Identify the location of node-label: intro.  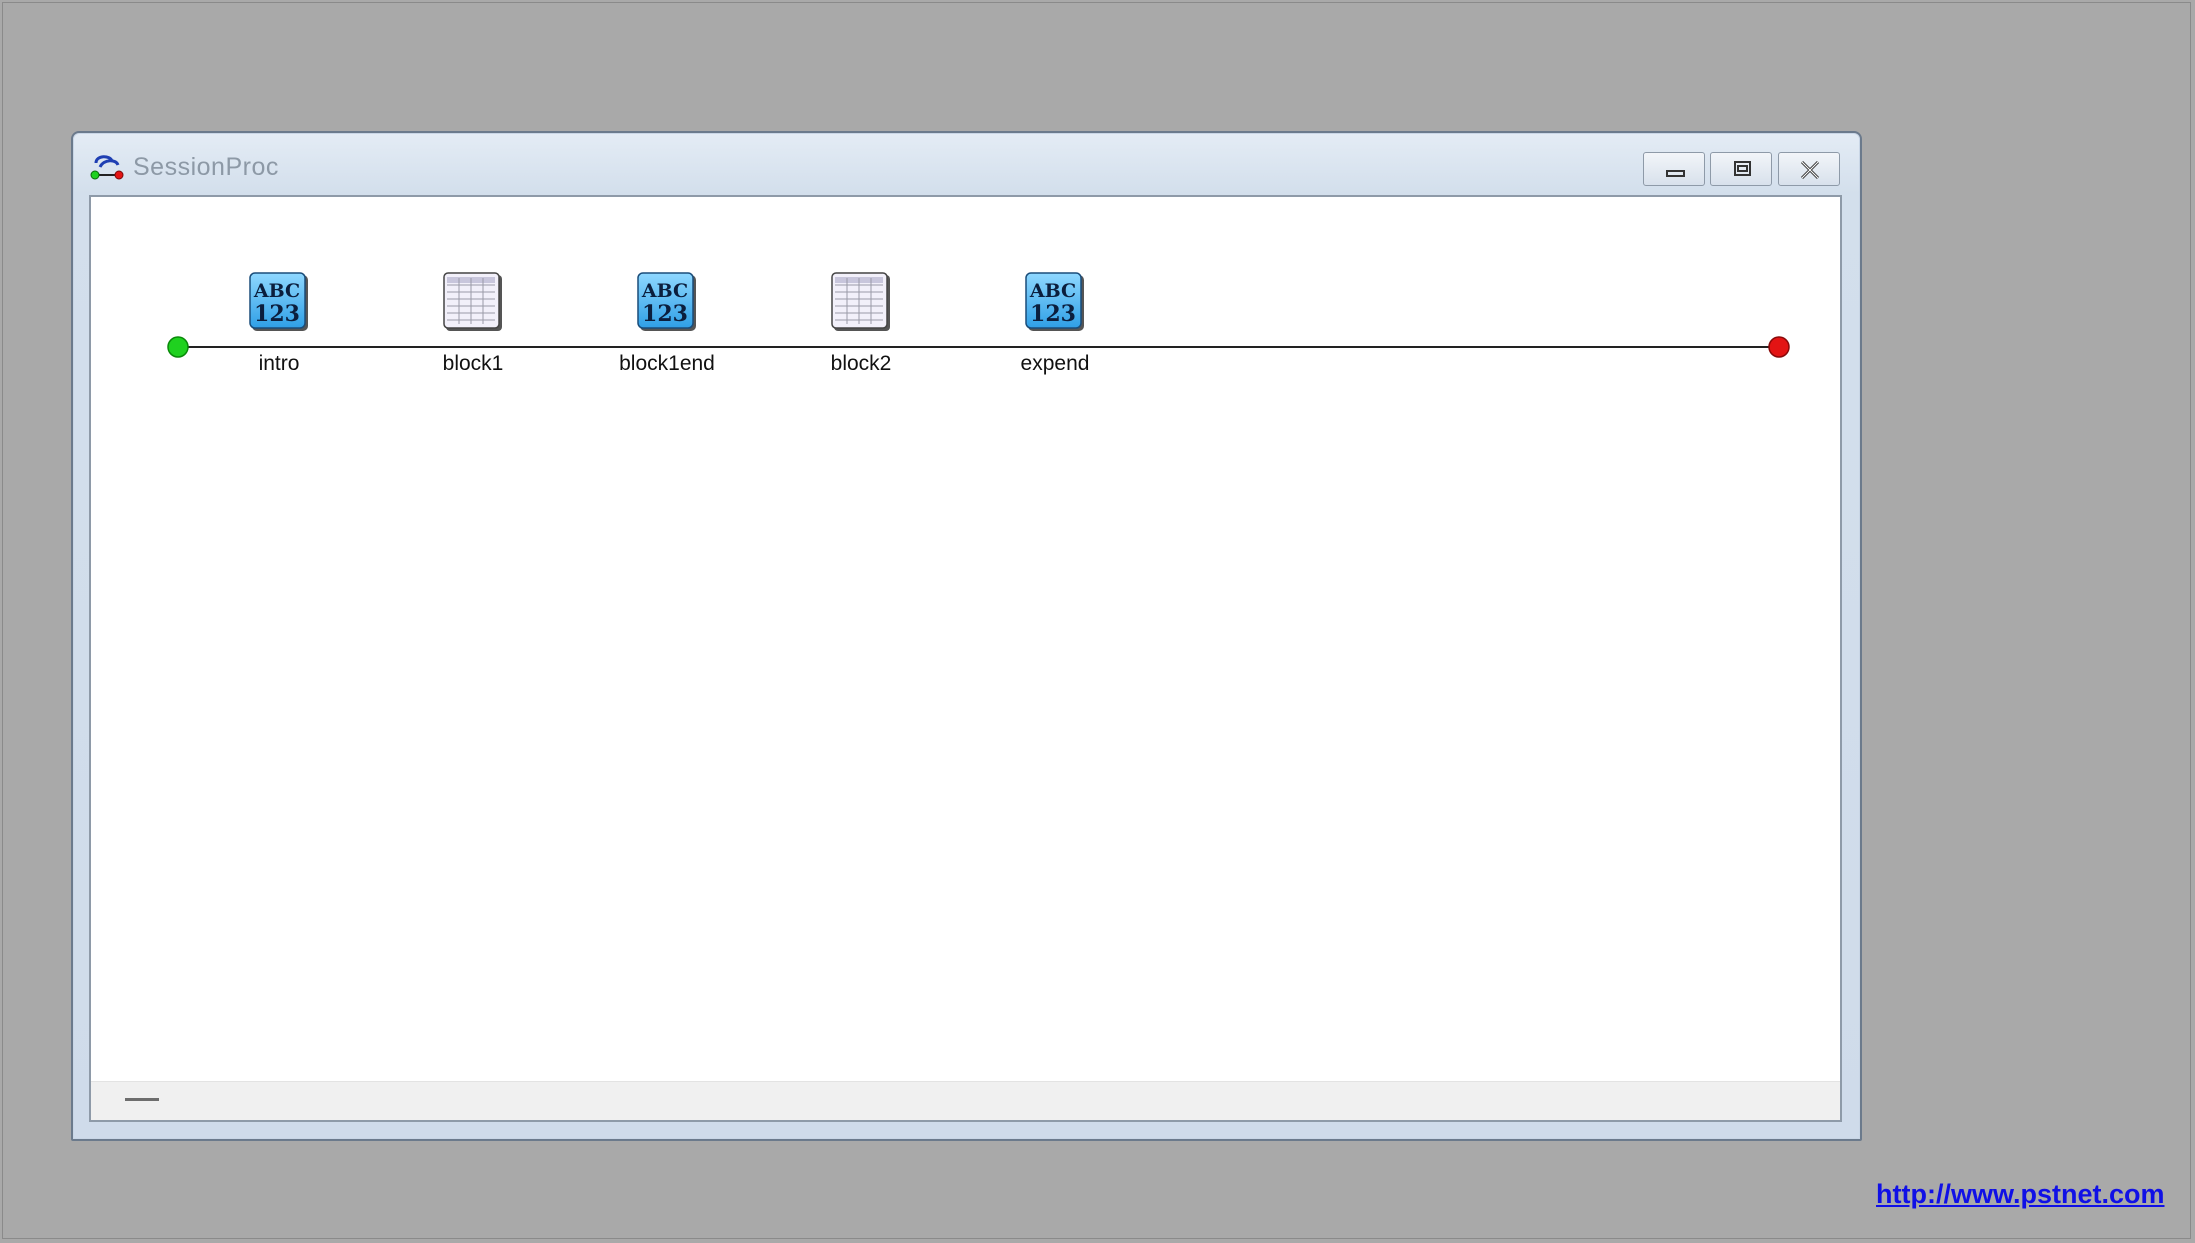
(279, 363).